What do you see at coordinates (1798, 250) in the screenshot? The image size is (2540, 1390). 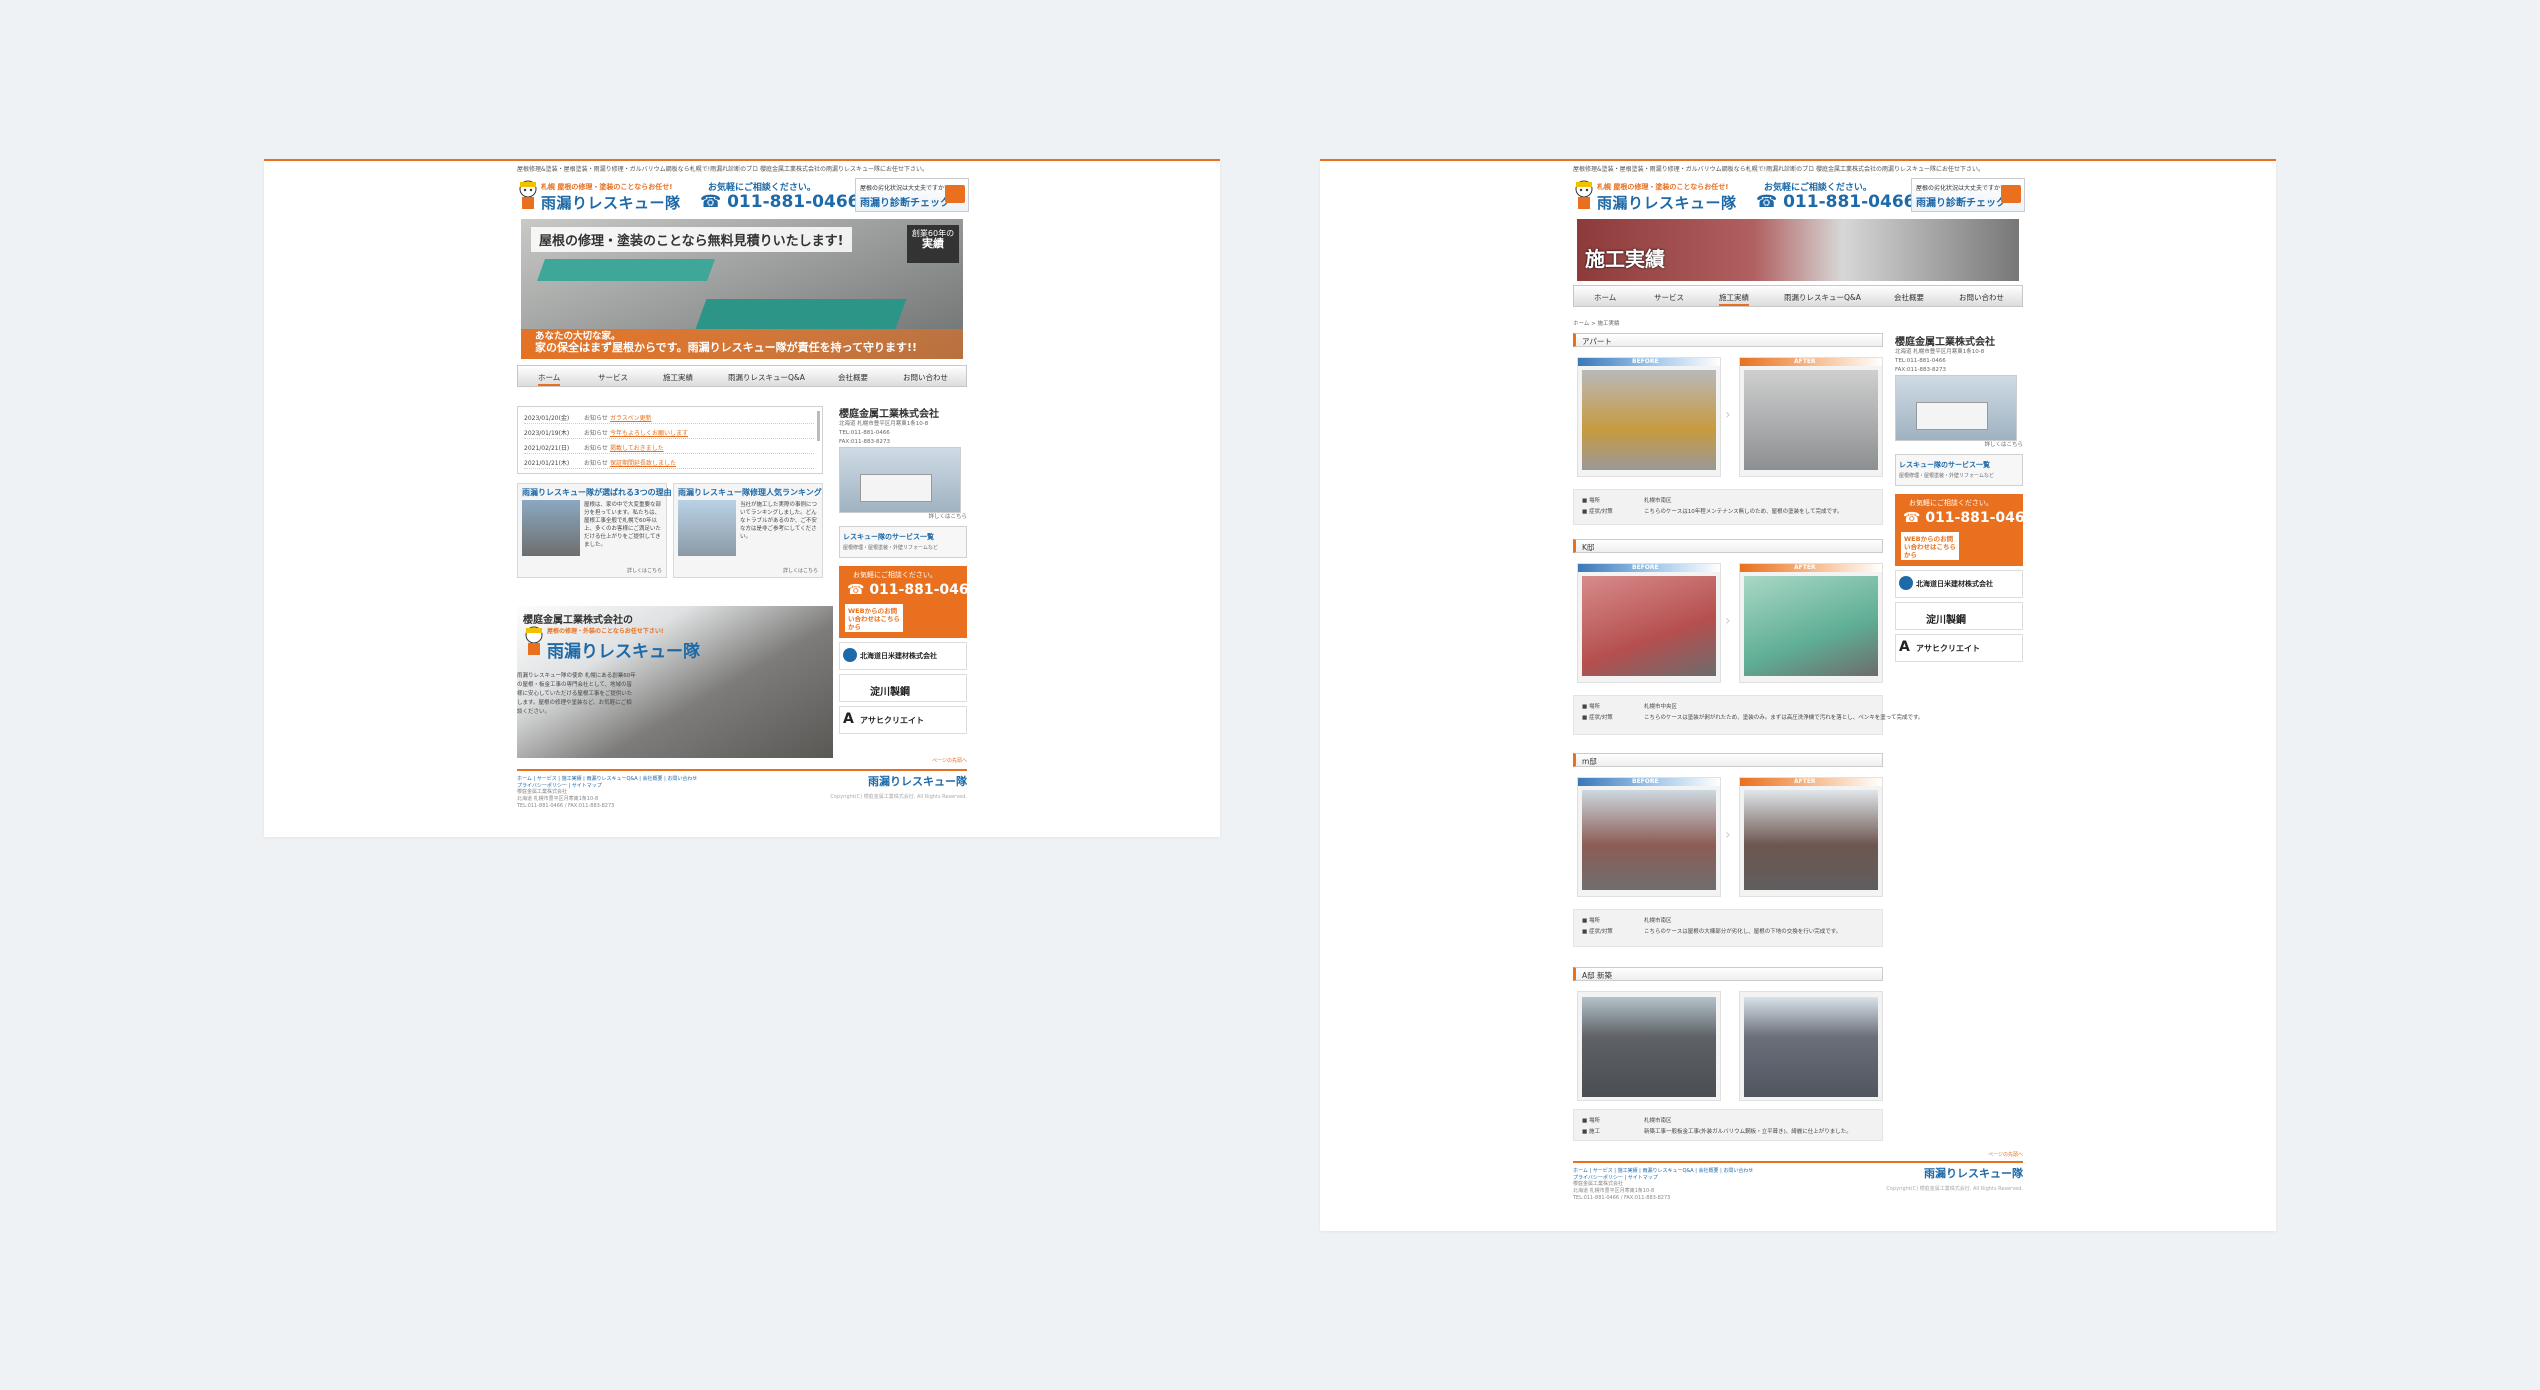 I see `works-hero: 施工実績` at bounding box center [1798, 250].